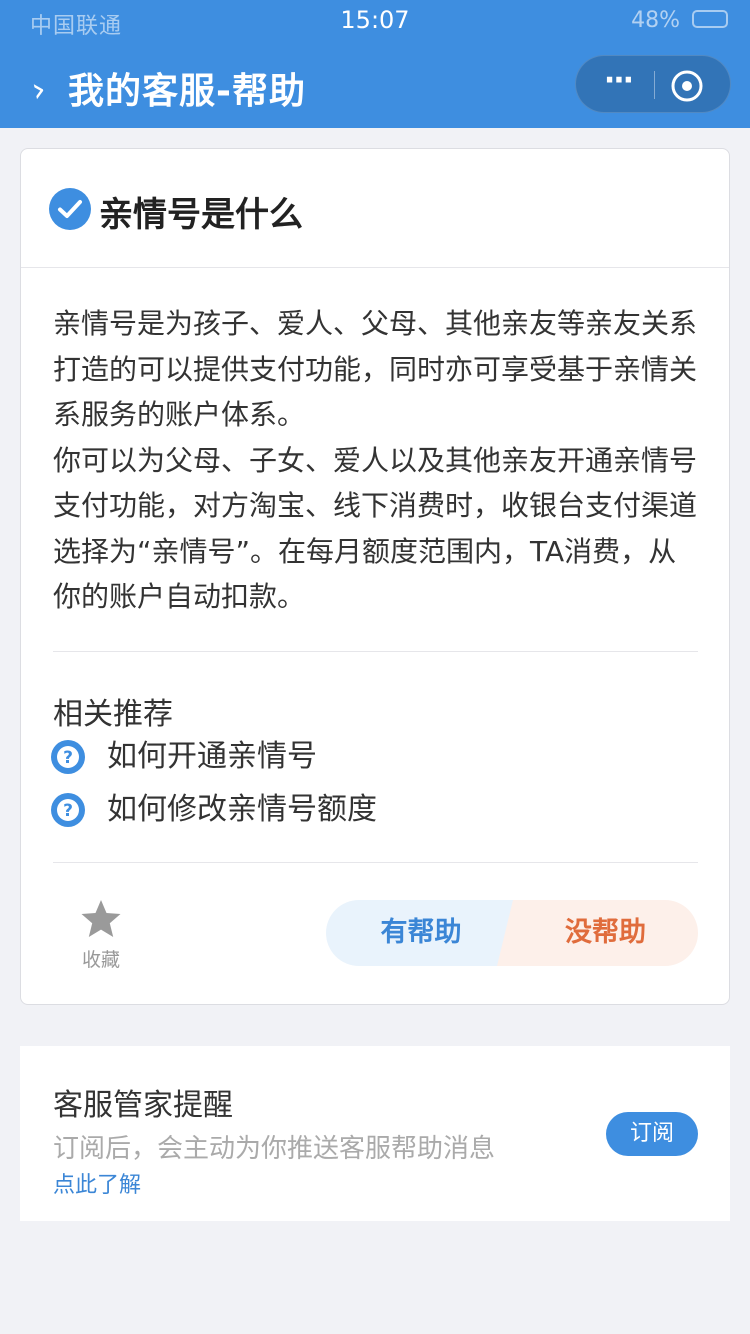 The image size is (750, 1334). Describe the element at coordinates (101, 919) in the screenshot. I see `star-icon` at that location.